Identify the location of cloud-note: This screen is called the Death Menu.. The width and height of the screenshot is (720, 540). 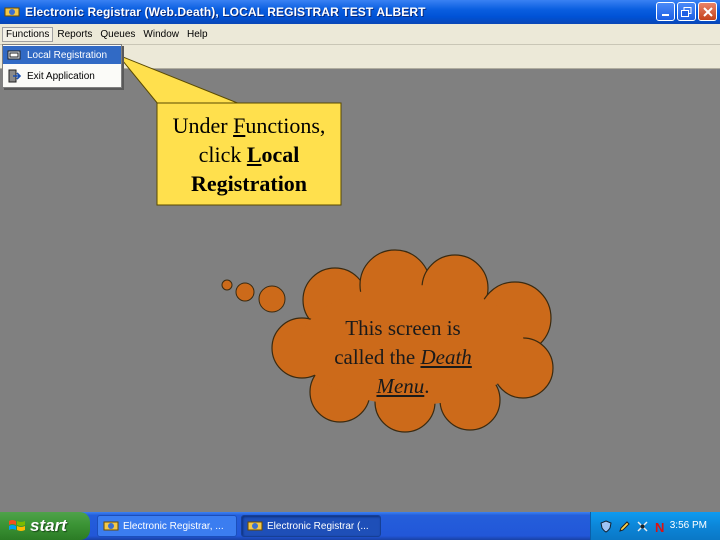
(403, 357).